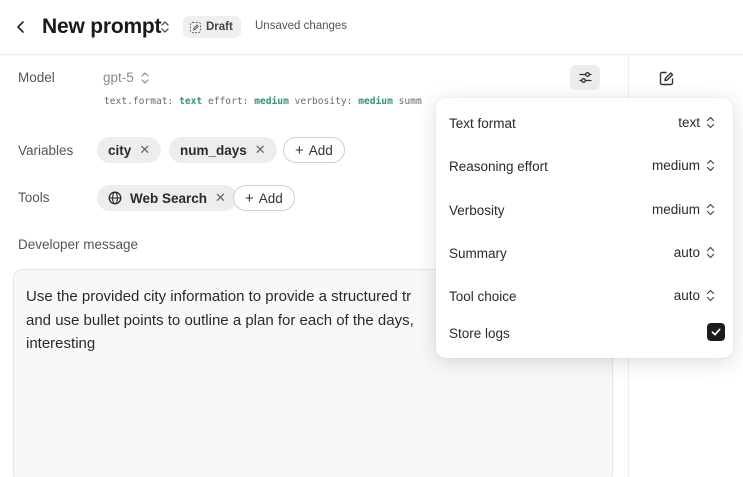  What do you see at coordinates (102, 27) in the screenshot?
I see `page-title: New prompt` at bounding box center [102, 27].